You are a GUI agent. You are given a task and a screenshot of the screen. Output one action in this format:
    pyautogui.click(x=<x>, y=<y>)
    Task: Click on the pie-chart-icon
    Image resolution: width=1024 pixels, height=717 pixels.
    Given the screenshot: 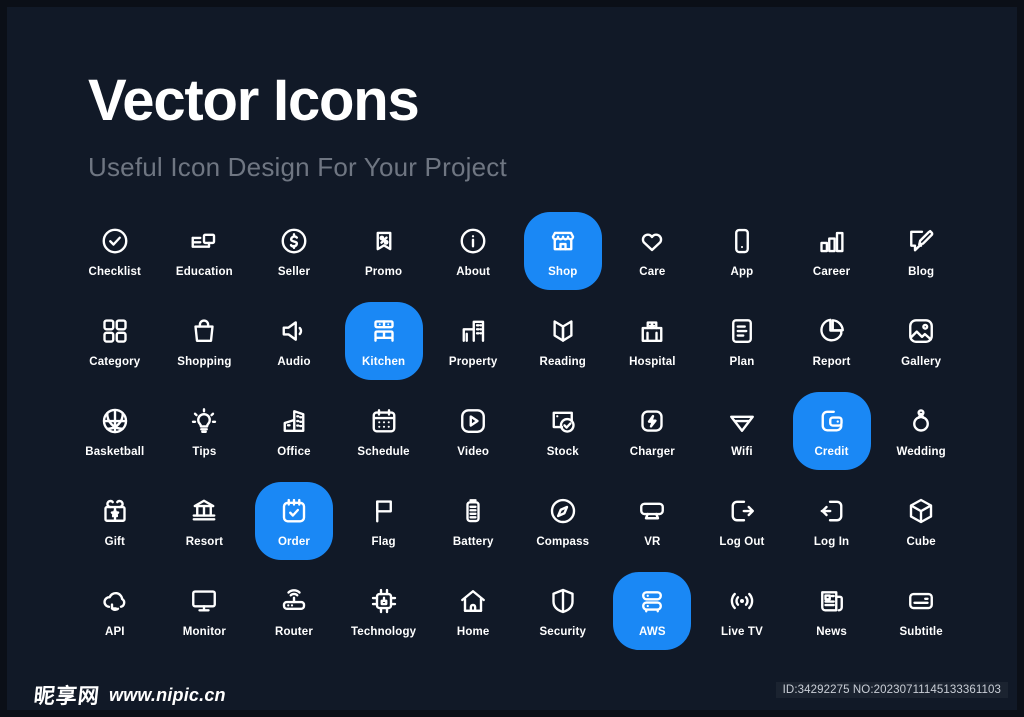 What is the action you would take?
    pyautogui.click(x=832, y=331)
    